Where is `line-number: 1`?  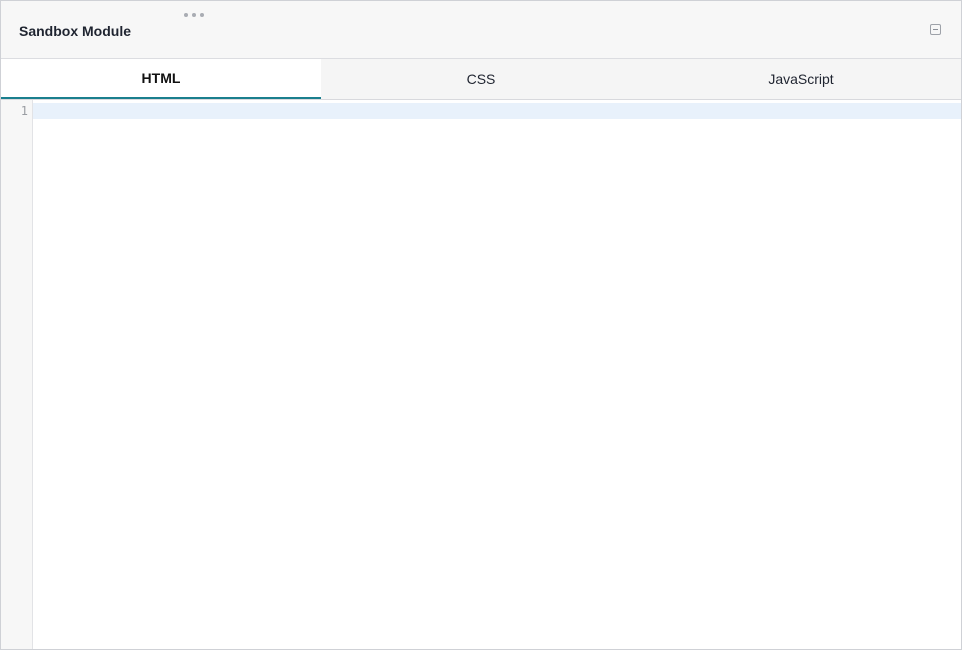
line-number: 1 is located at coordinates (24, 111).